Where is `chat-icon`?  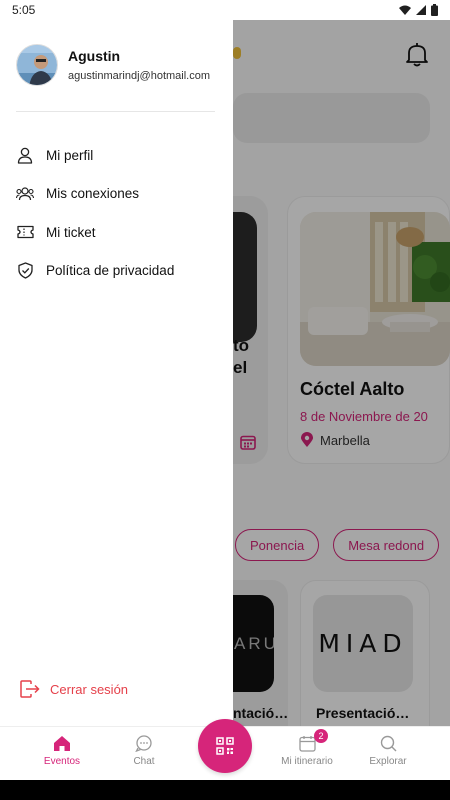 chat-icon is located at coordinates (143, 743).